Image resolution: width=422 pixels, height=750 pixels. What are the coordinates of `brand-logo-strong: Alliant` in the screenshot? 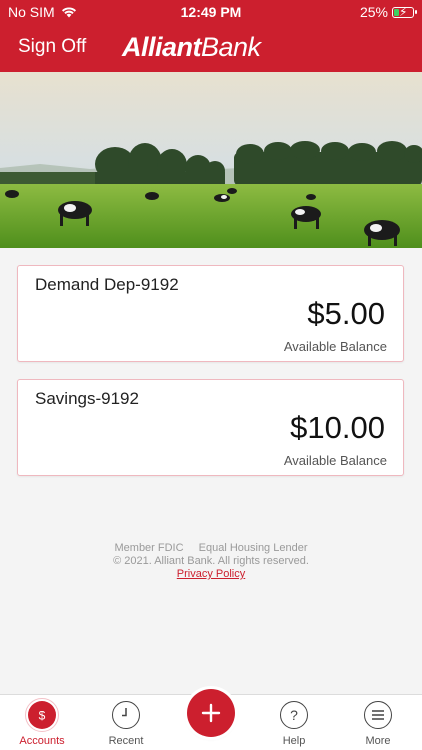 It's located at (162, 47).